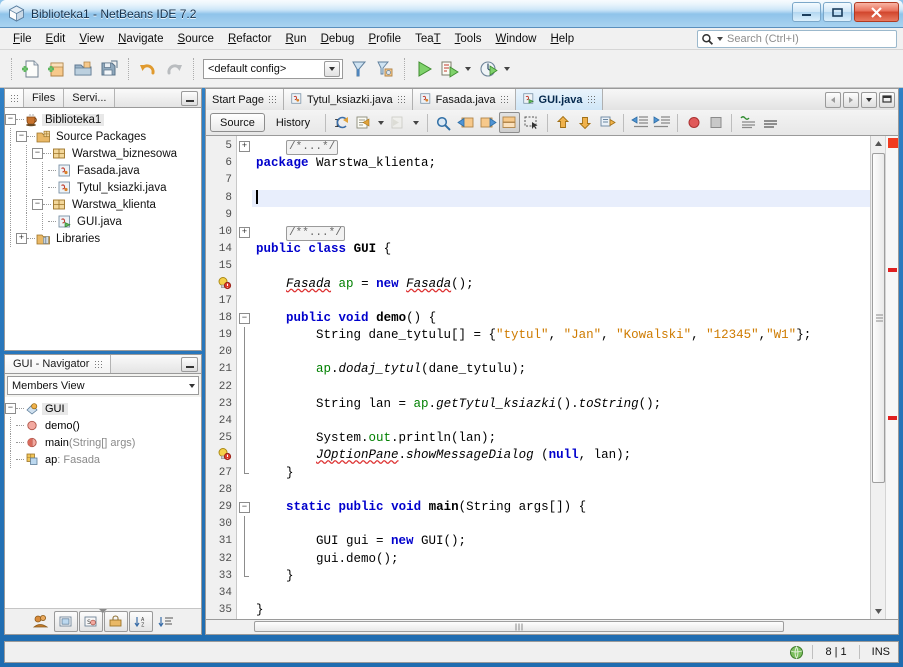 Image resolution: width=903 pixels, height=667 pixels. Describe the element at coordinates (562, 39) in the screenshot. I see `menu-help: Help` at that location.